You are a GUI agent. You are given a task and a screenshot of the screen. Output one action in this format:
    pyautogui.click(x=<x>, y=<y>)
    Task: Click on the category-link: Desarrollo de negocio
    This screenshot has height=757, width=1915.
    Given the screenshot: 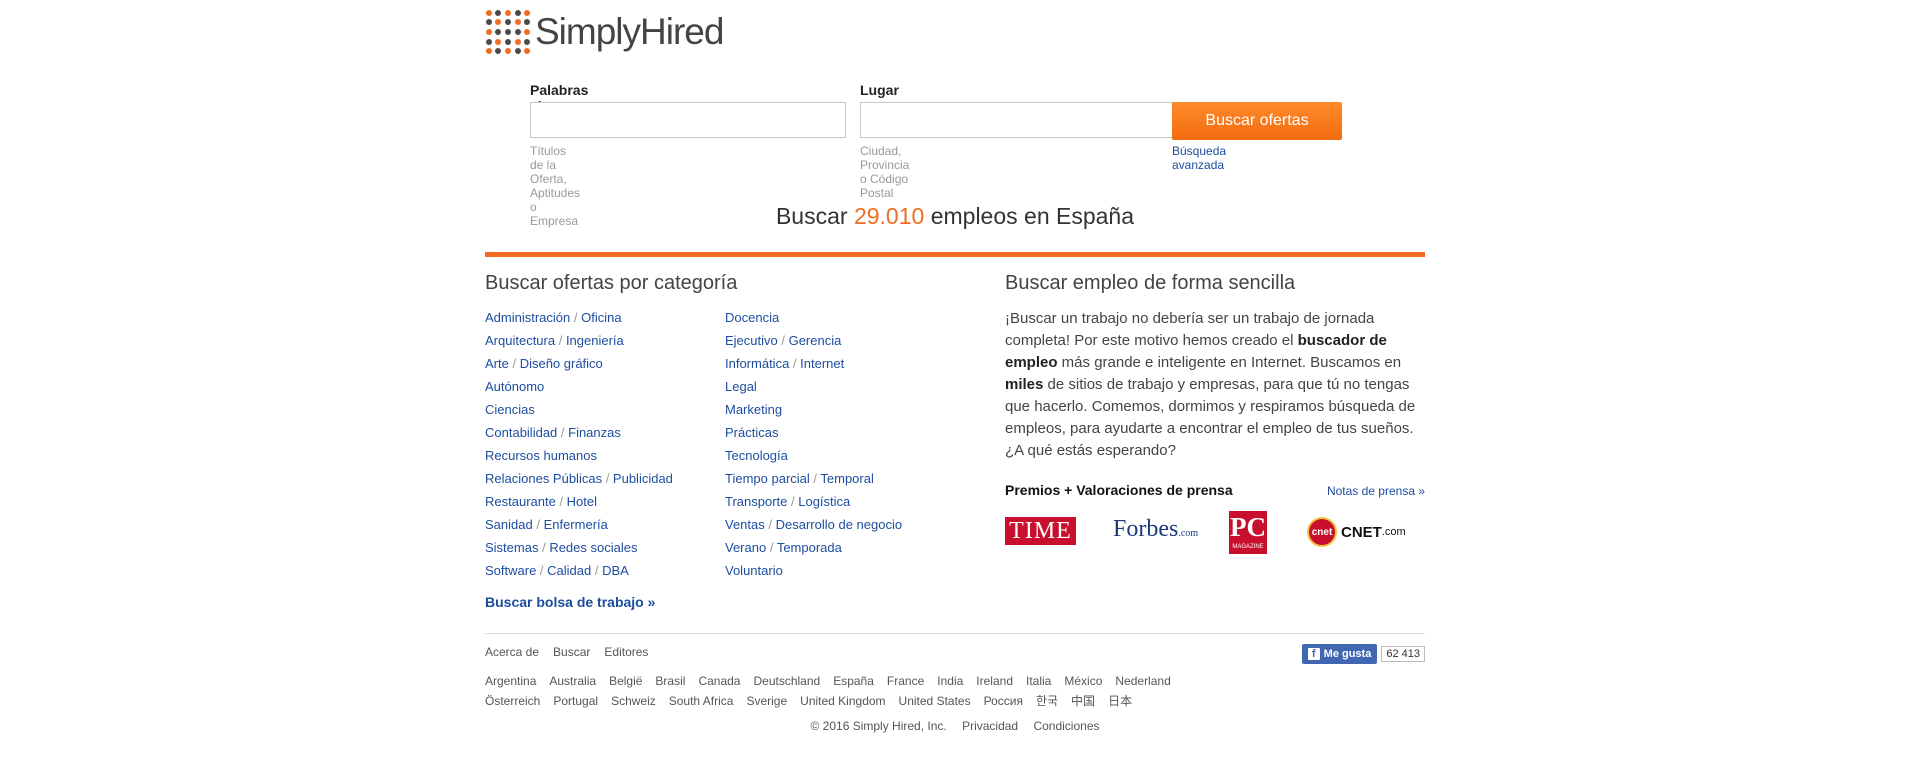 What is the action you would take?
    pyautogui.click(x=839, y=524)
    